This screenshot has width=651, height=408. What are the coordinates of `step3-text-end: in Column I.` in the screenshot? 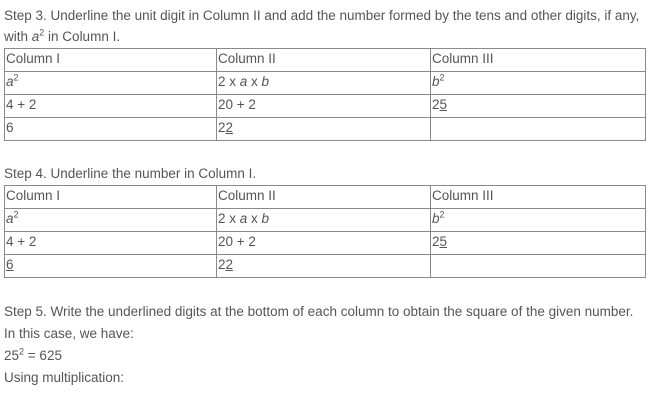 It's located at (82, 36).